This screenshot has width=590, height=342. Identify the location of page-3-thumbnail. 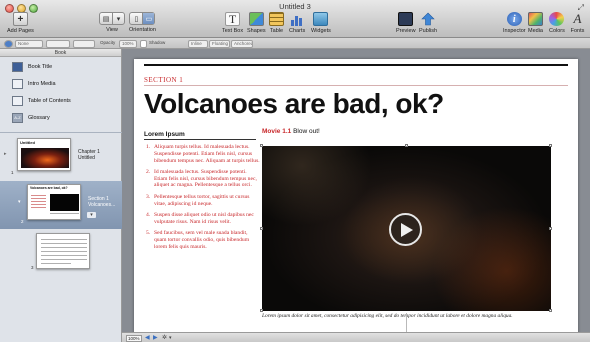
(63, 251).